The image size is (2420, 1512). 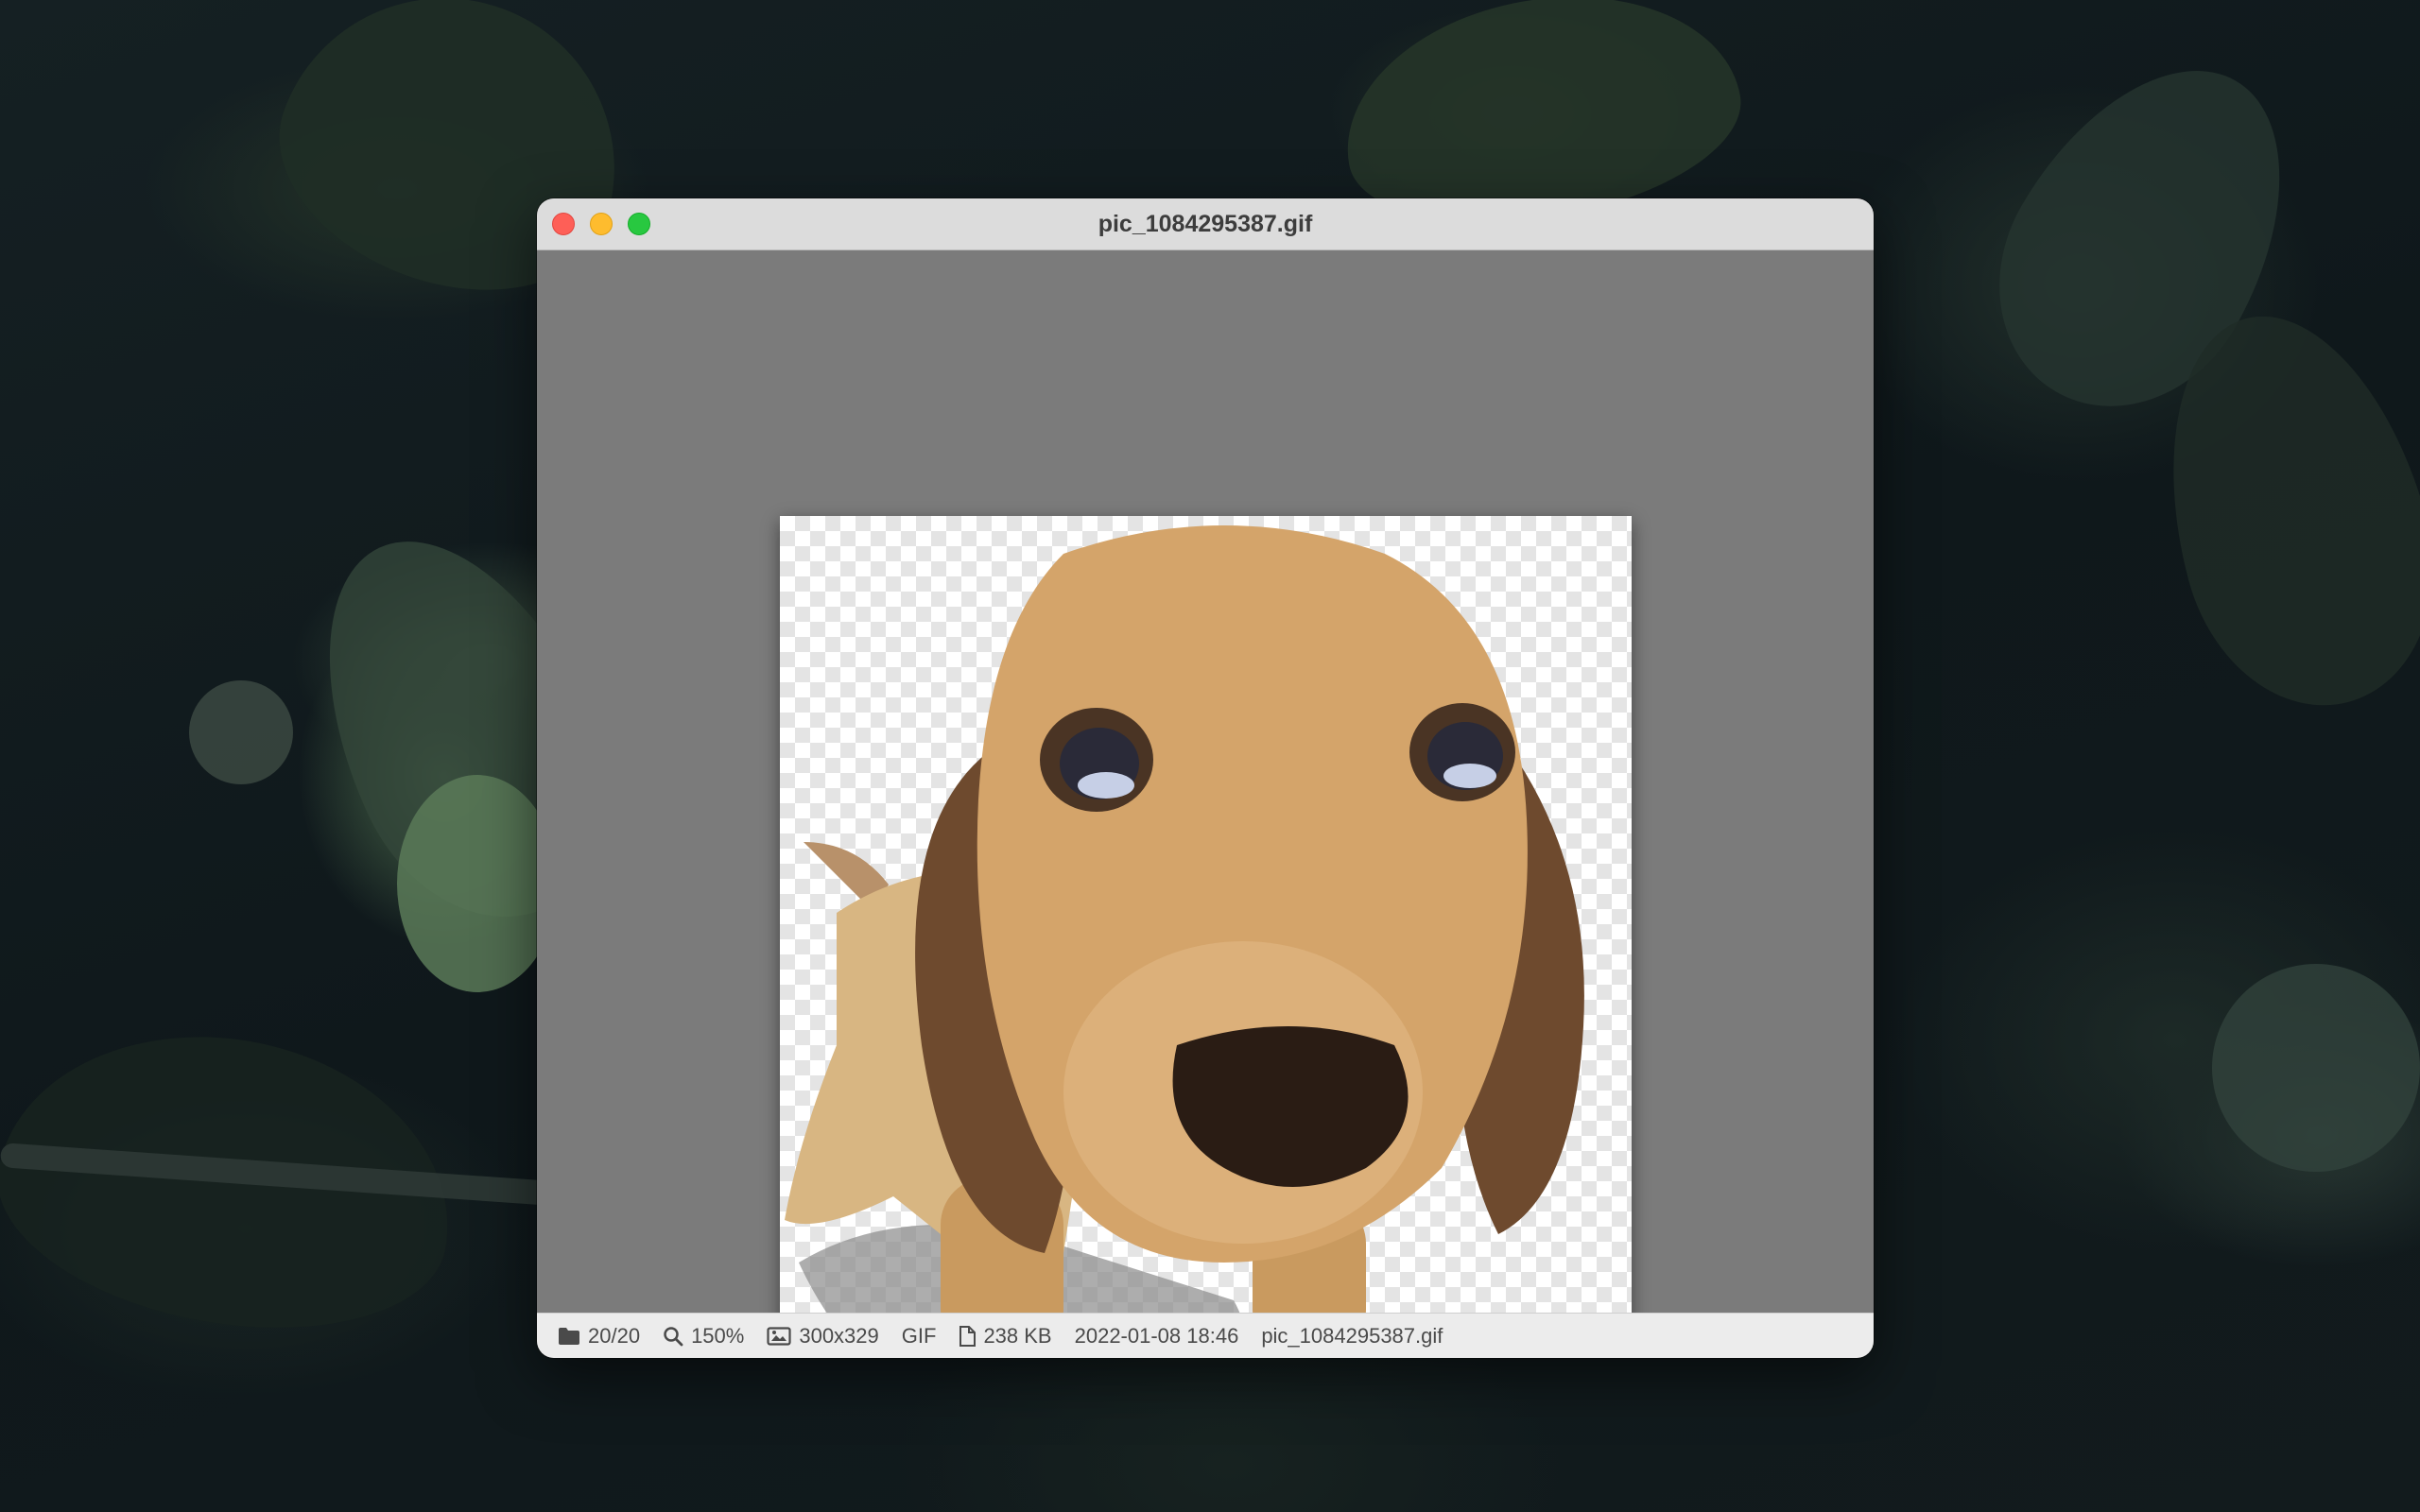 I want to click on status-dimensions: 300x329, so click(x=823, y=1336).